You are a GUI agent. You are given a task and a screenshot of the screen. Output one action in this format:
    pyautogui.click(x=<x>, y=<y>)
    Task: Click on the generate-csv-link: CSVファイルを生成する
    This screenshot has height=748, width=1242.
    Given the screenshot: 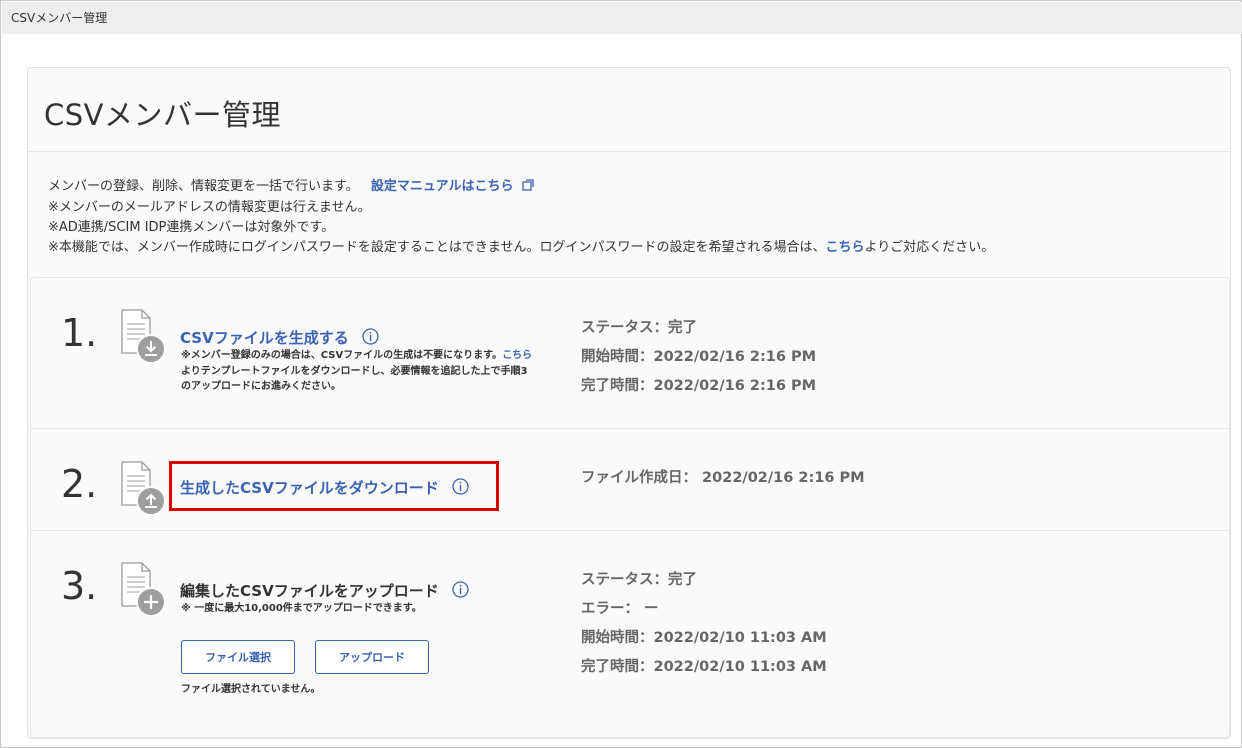 What is the action you would take?
    pyautogui.click(x=279, y=337)
    